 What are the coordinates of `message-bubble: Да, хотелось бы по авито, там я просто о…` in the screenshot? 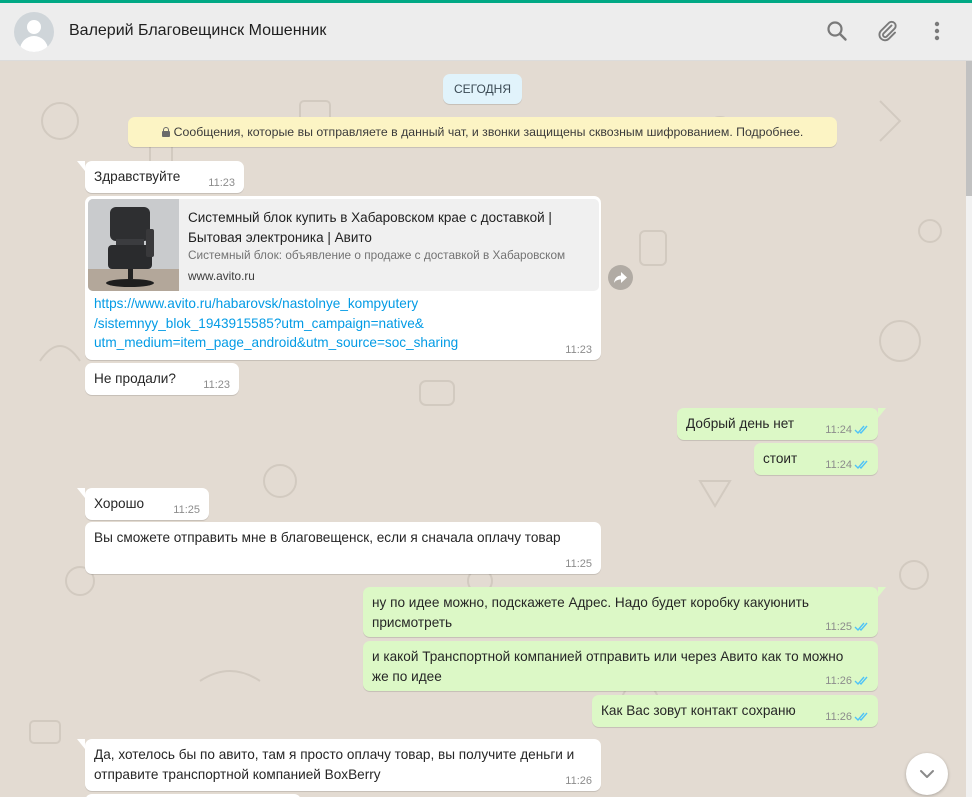 It's located at (339, 765).